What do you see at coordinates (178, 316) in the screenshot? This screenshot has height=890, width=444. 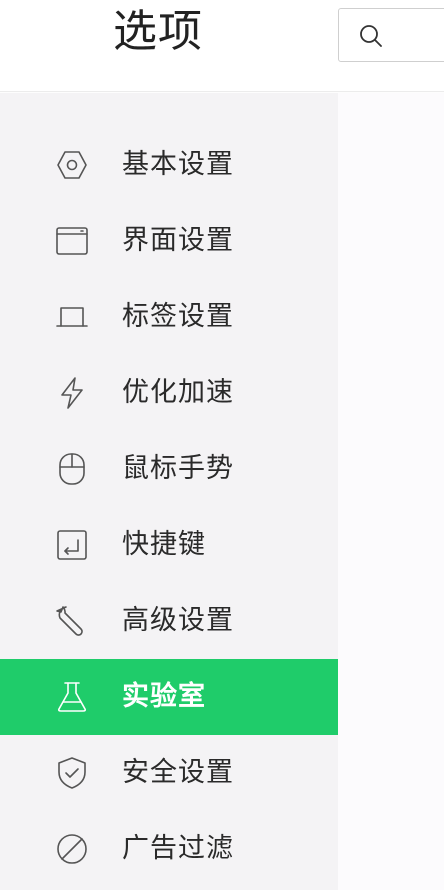 I see `sidebar-item-label: 标签设置` at bounding box center [178, 316].